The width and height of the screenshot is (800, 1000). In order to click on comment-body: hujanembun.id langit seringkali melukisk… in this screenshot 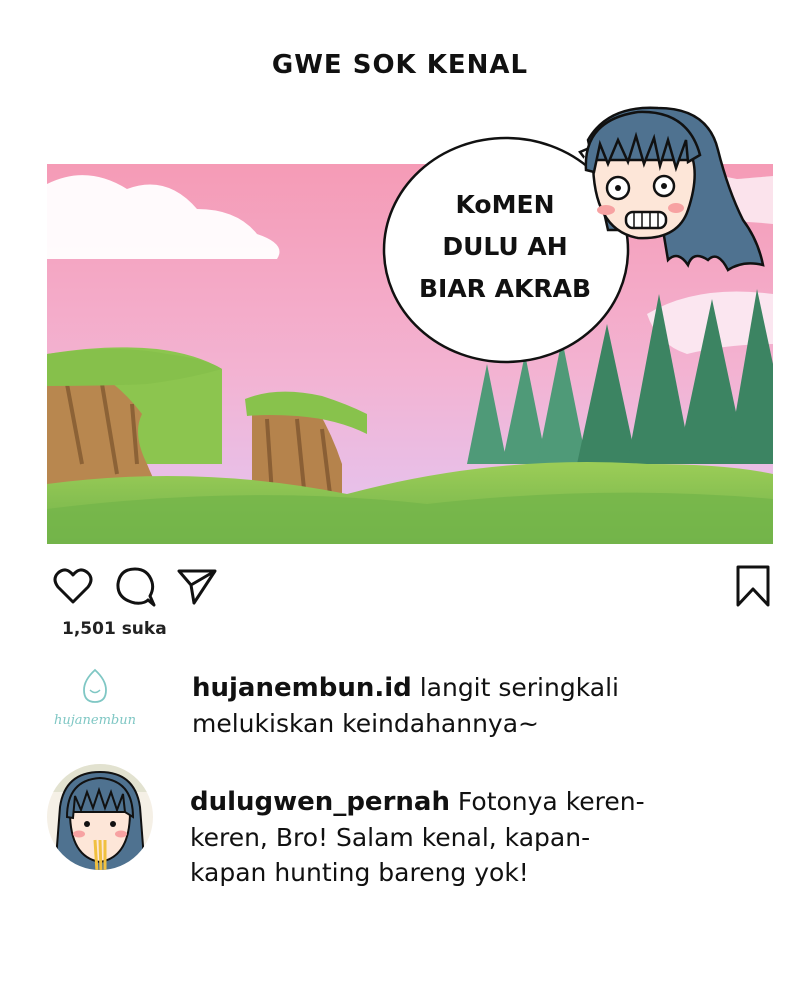, I will do `click(472, 705)`.